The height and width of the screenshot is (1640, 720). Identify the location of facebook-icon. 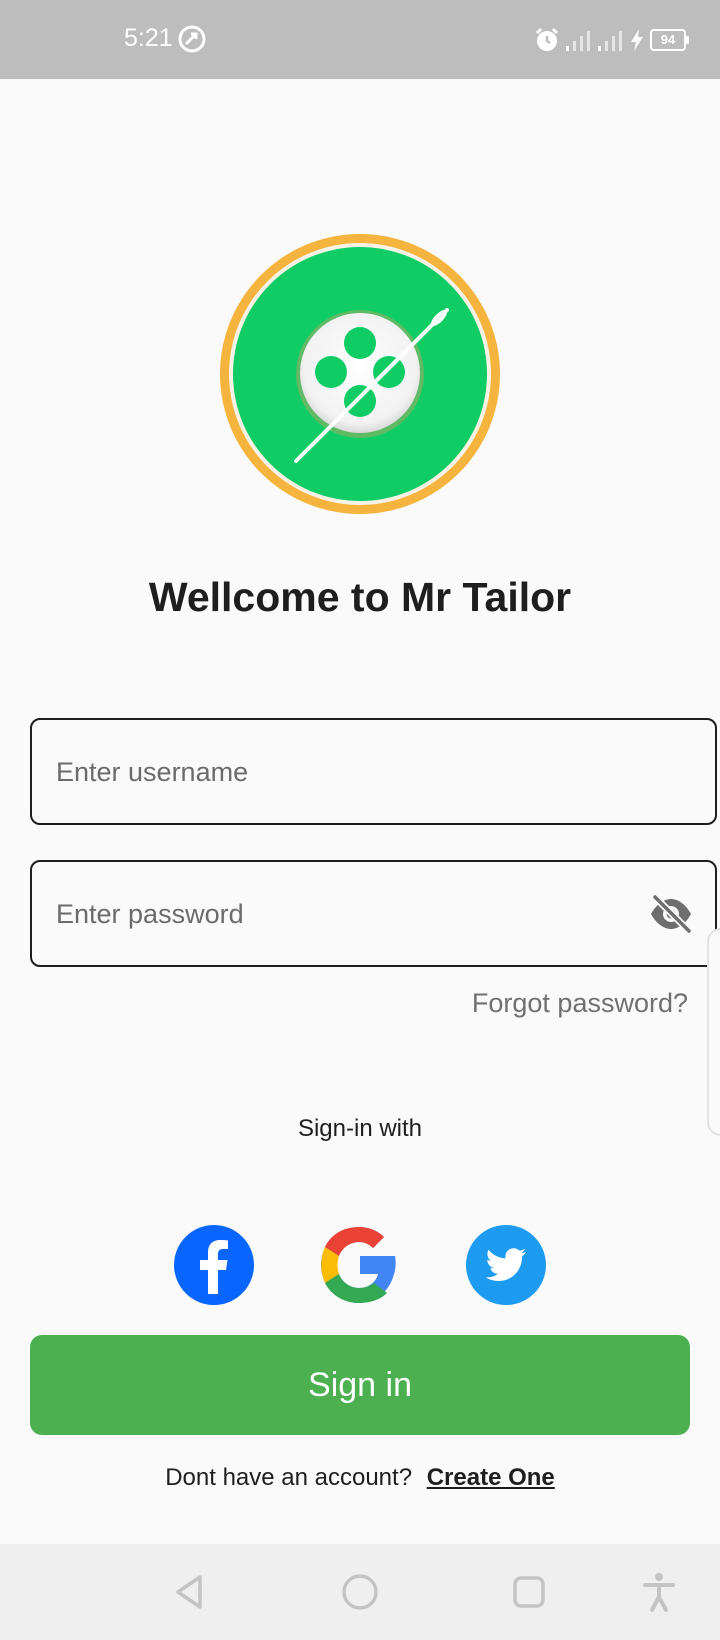
(214, 1265).